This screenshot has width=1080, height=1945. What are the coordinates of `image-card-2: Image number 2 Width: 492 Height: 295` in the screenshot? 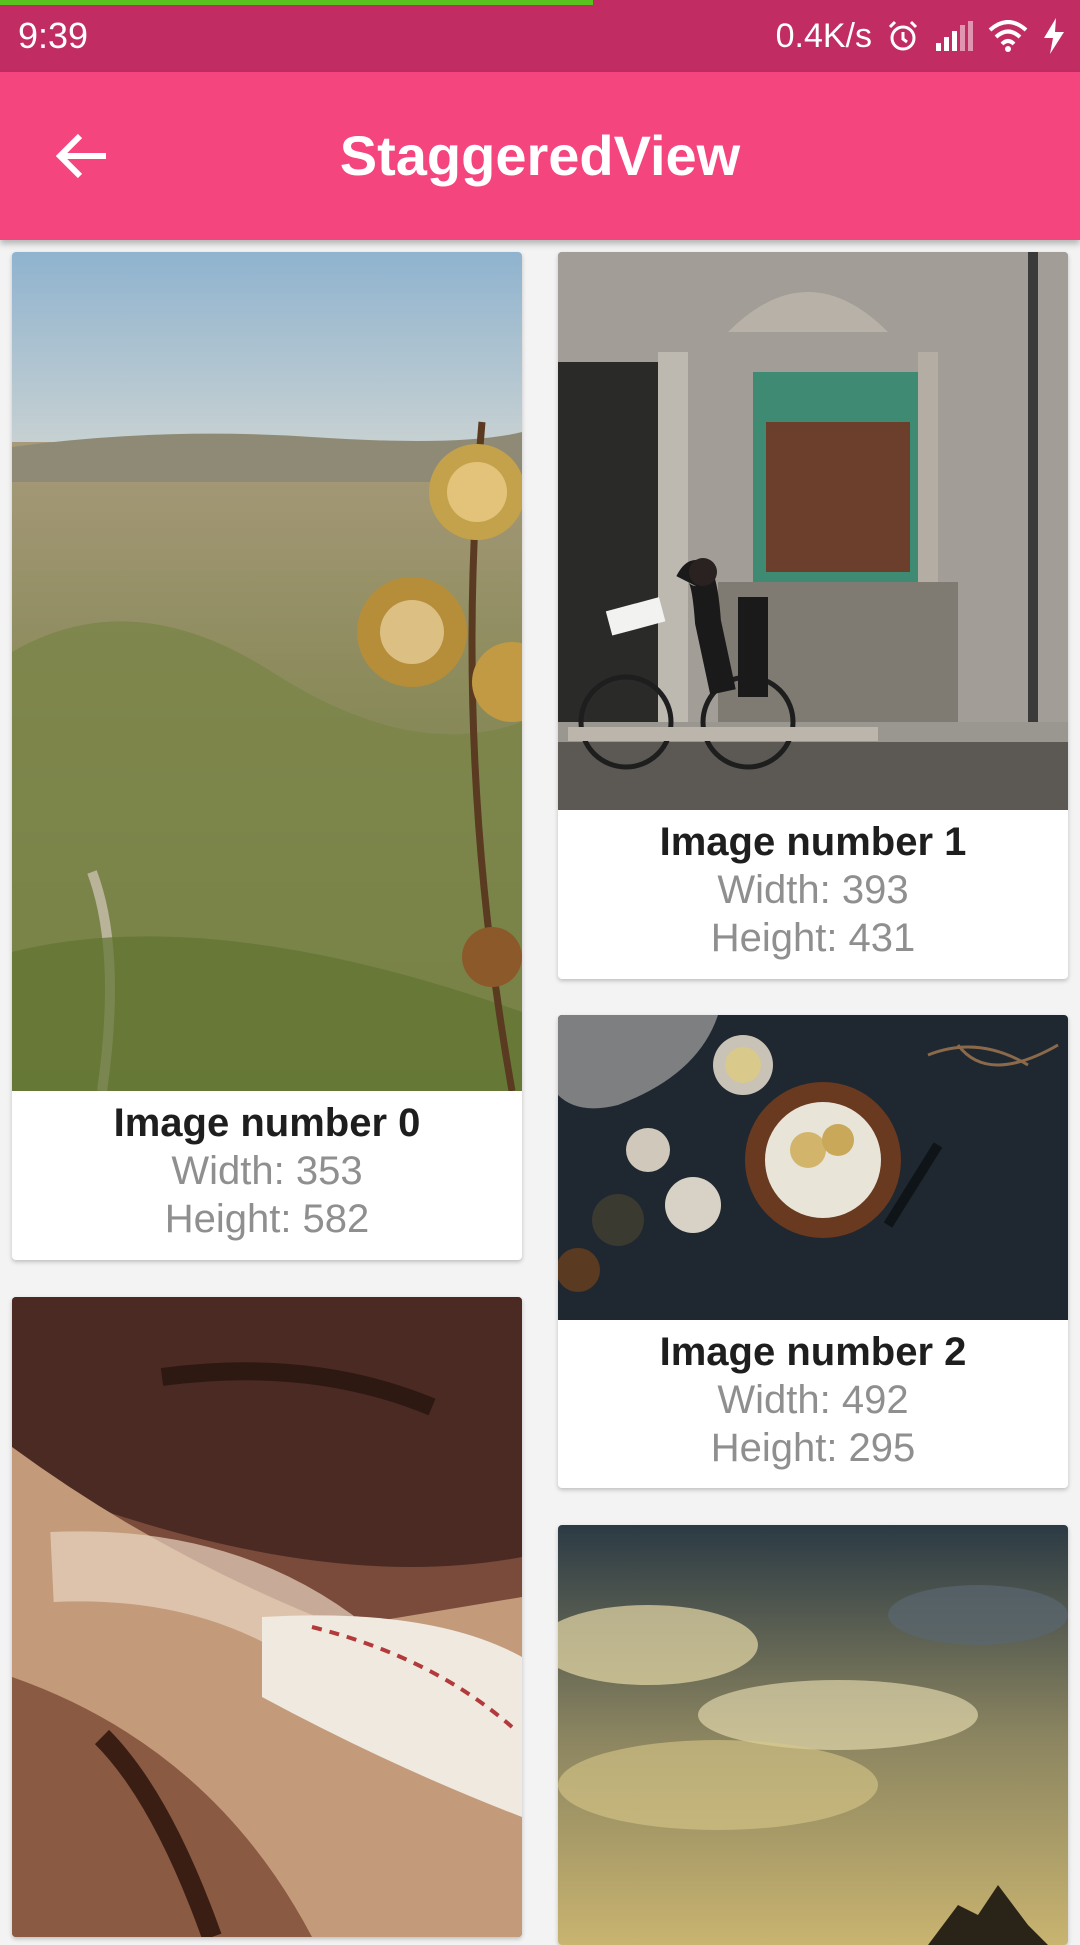 It's located at (813, 1251).